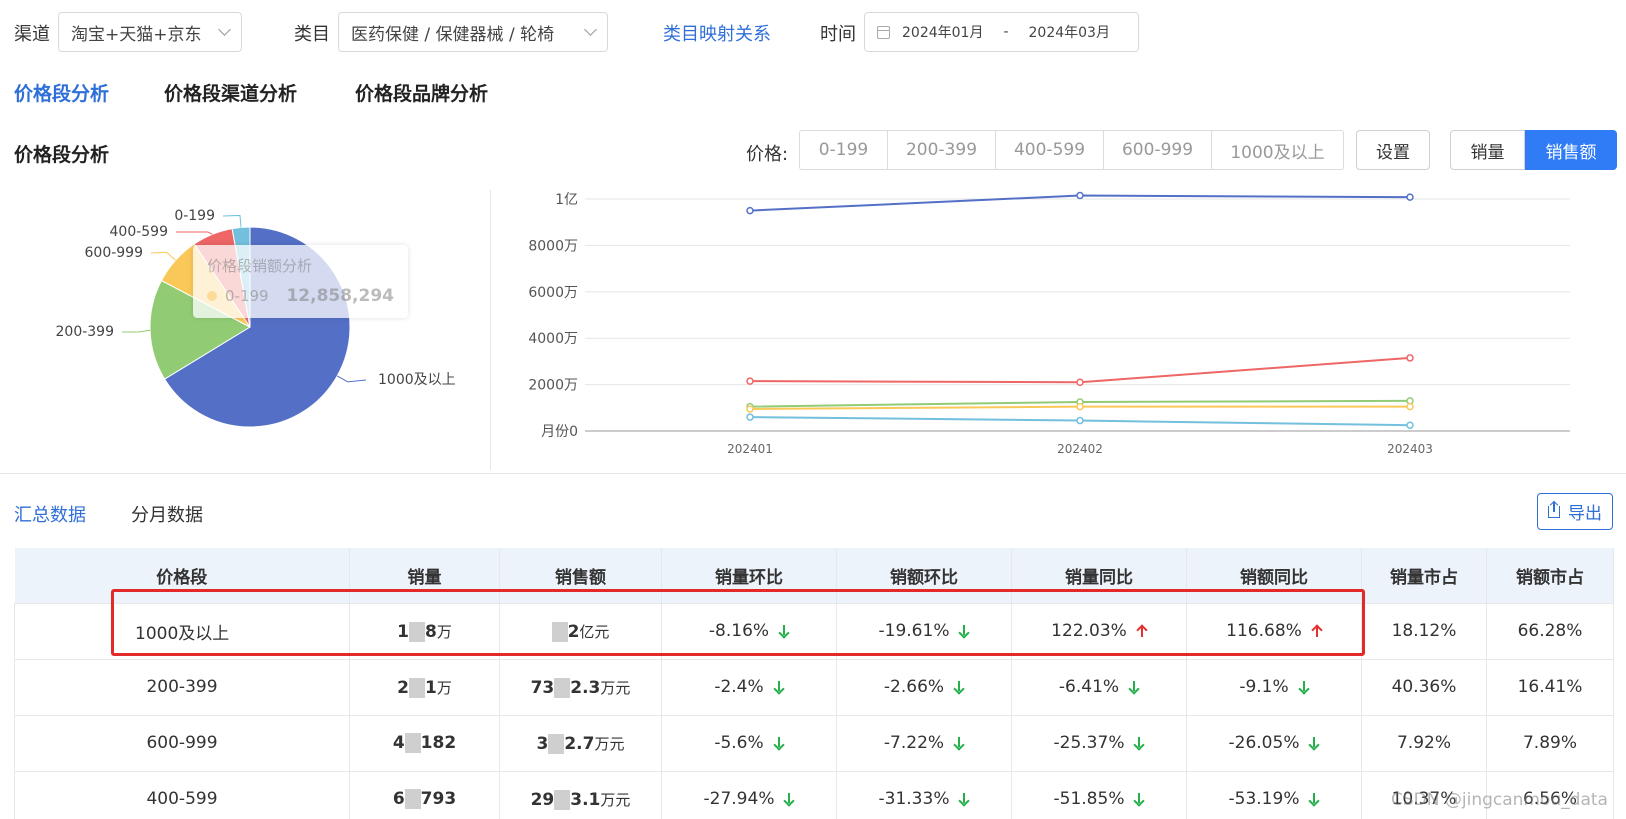 The image size is (1626, 819). I want to click on y-tick-label: 2000万, so click(553, 386).